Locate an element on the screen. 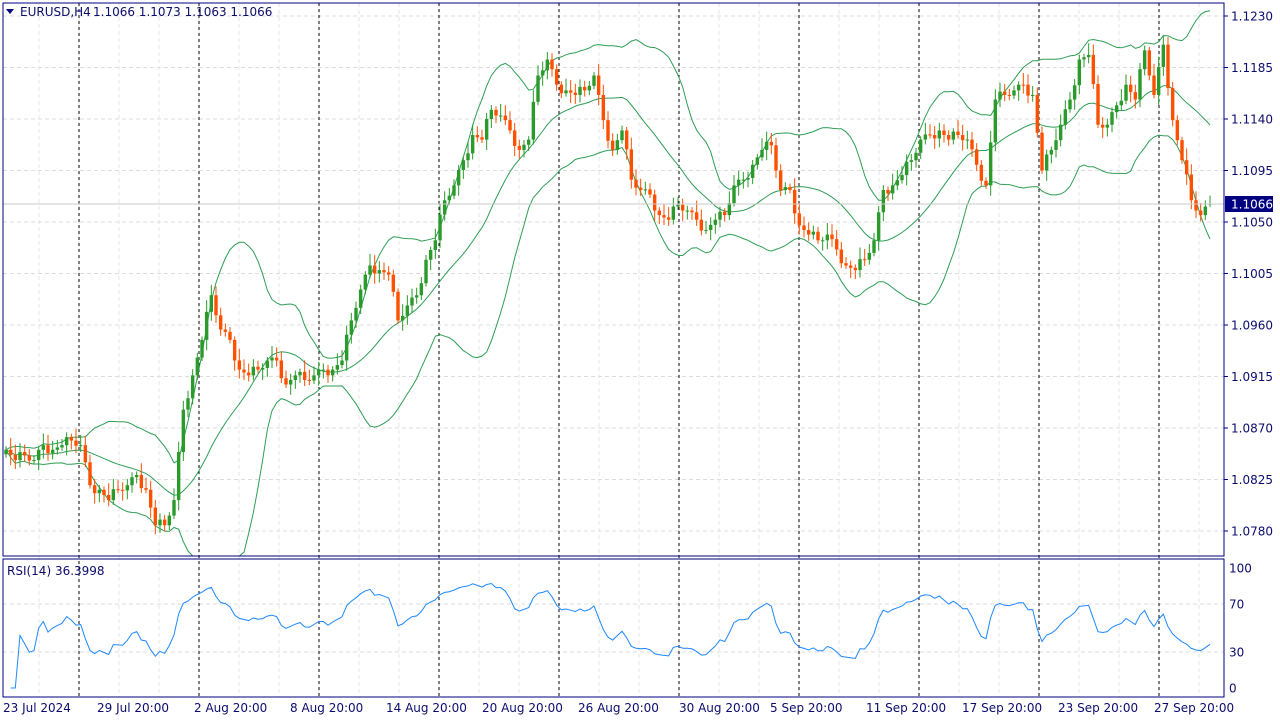  time-tick-label: 26 Aug 20:00 is located at coordinates (618, 708).